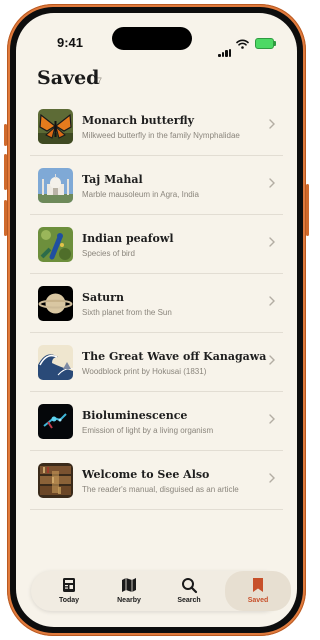 This screenshot has width=320, height=640. What do you see at coordinates (265, 43) in the screenshot?
I see `battery-icon` at bounding box center [265, 43].